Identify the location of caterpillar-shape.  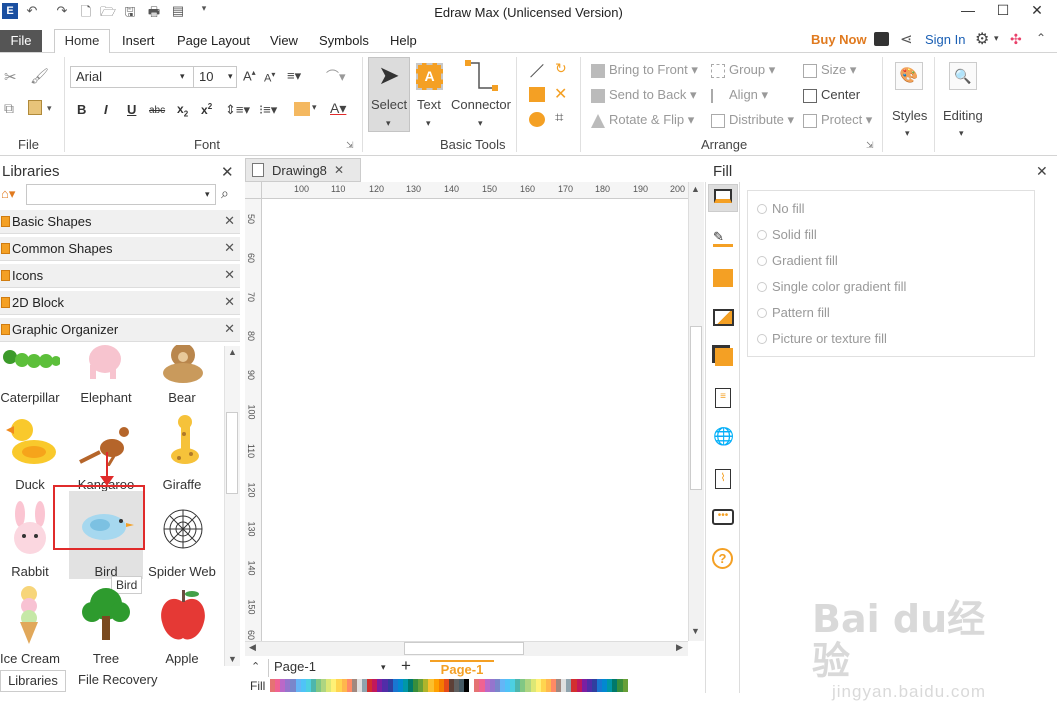
(31, 360).